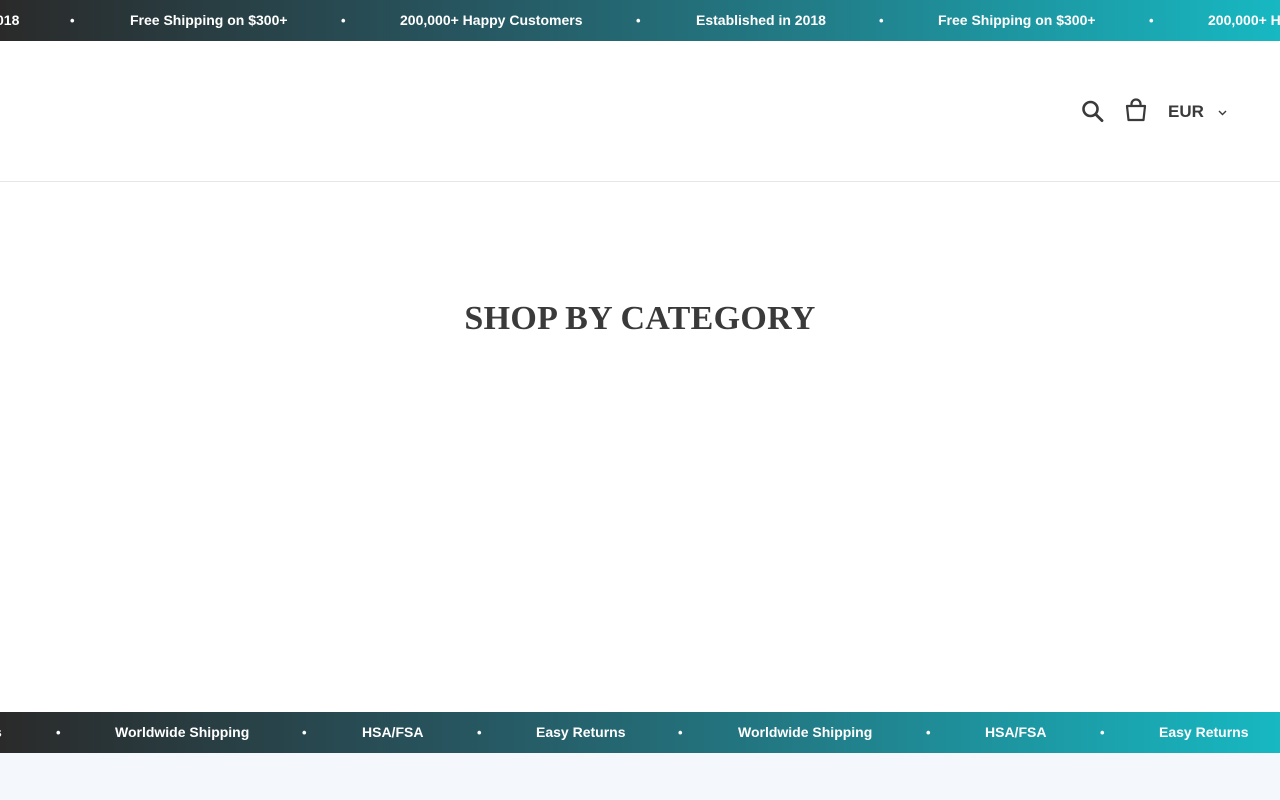 This screenshot has height=800, width=1280. I want to click on ticker-item: Established in 2018, so click(761, 20).